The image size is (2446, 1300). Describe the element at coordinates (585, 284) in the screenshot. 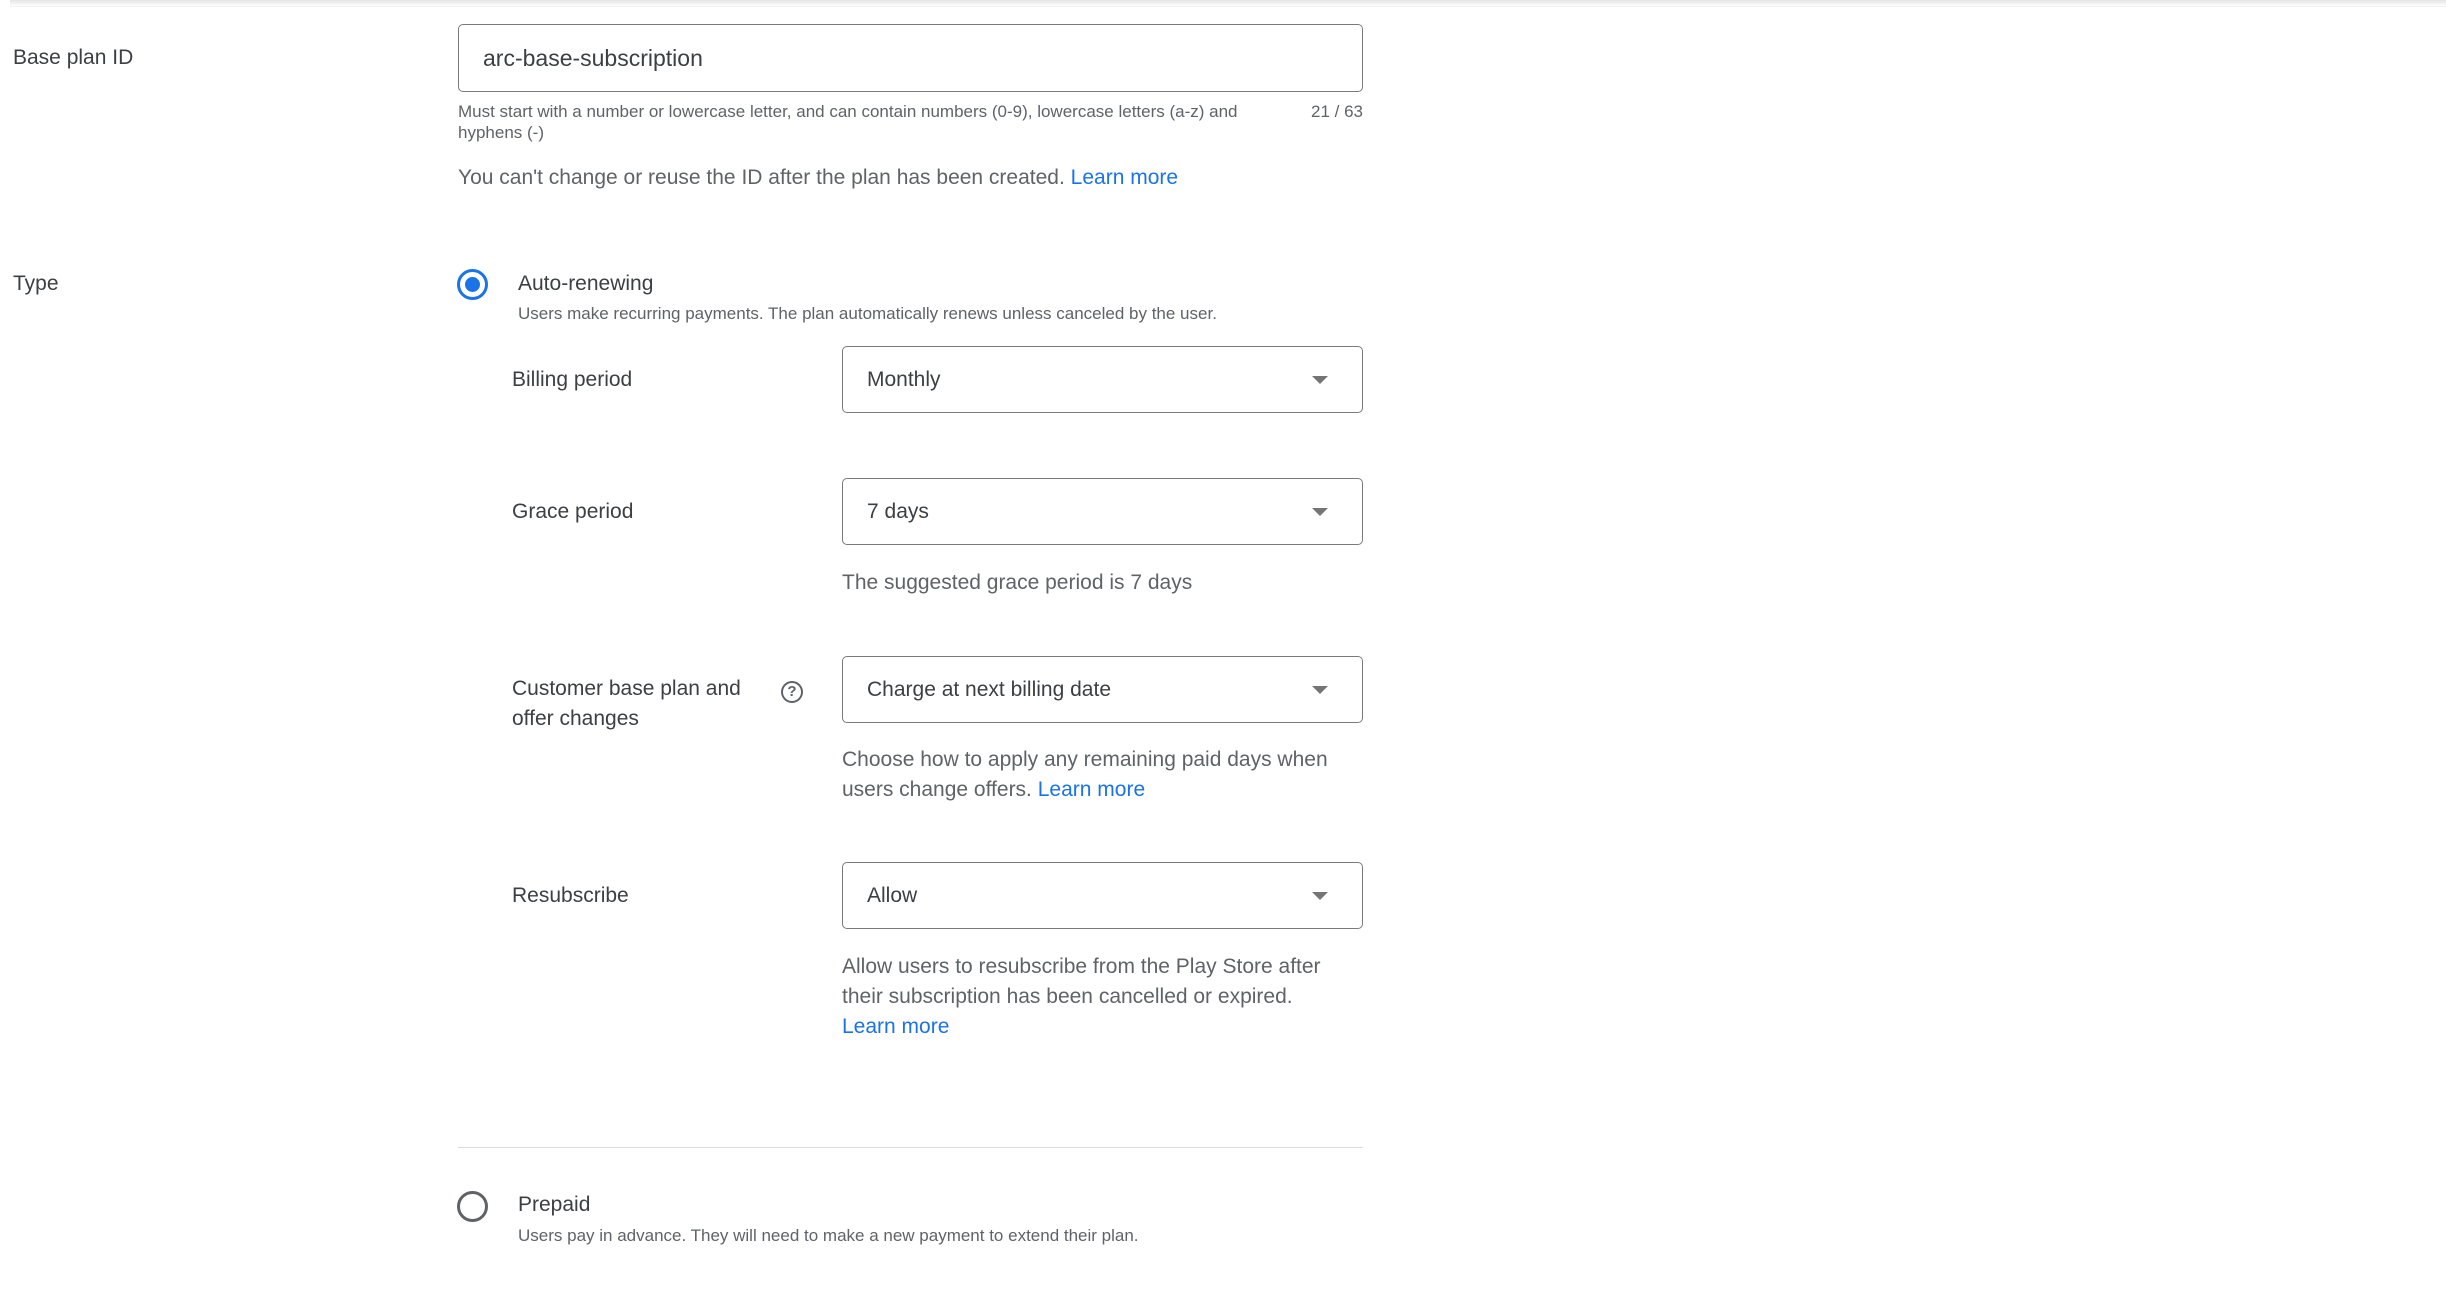

I see `auto-renewing-label: Auto-renewing` at that location.